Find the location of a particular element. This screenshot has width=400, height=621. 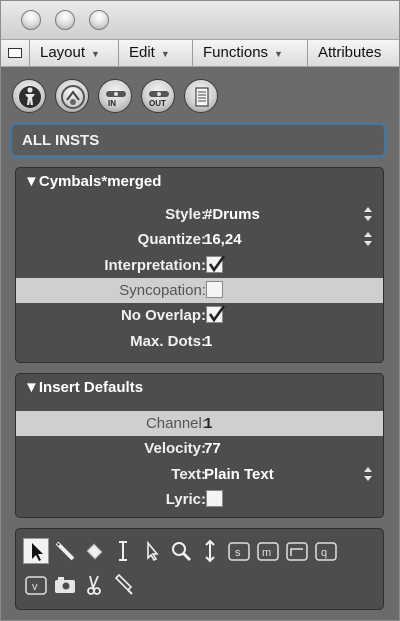

minimize-button is located at coordinates (65, 20).